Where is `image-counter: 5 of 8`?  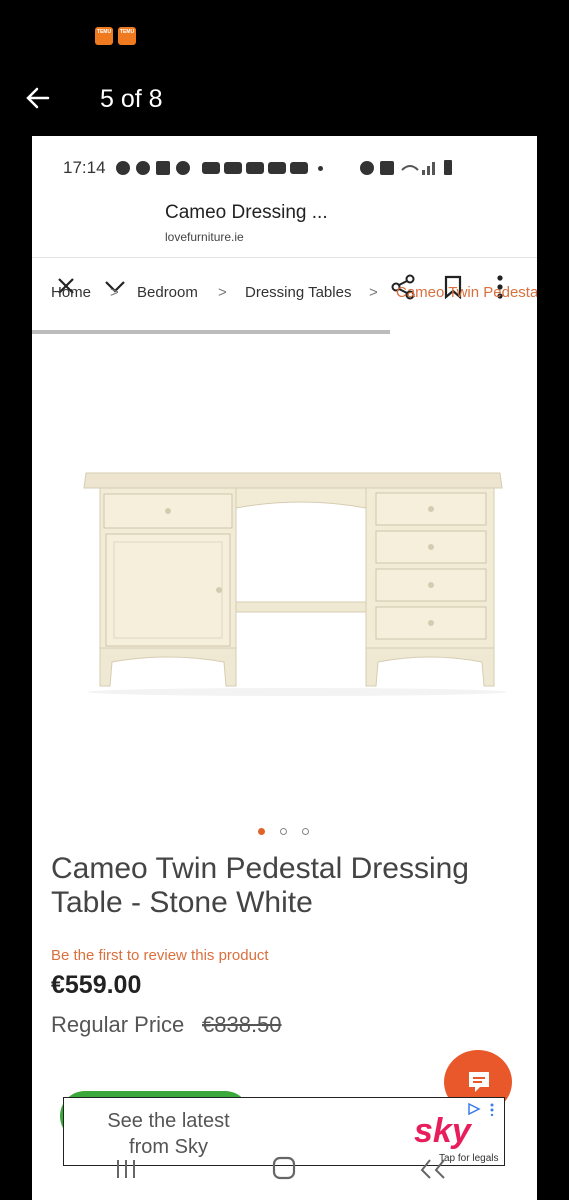
image-counter: 5 of 8 is located at coordinates (131, 99).